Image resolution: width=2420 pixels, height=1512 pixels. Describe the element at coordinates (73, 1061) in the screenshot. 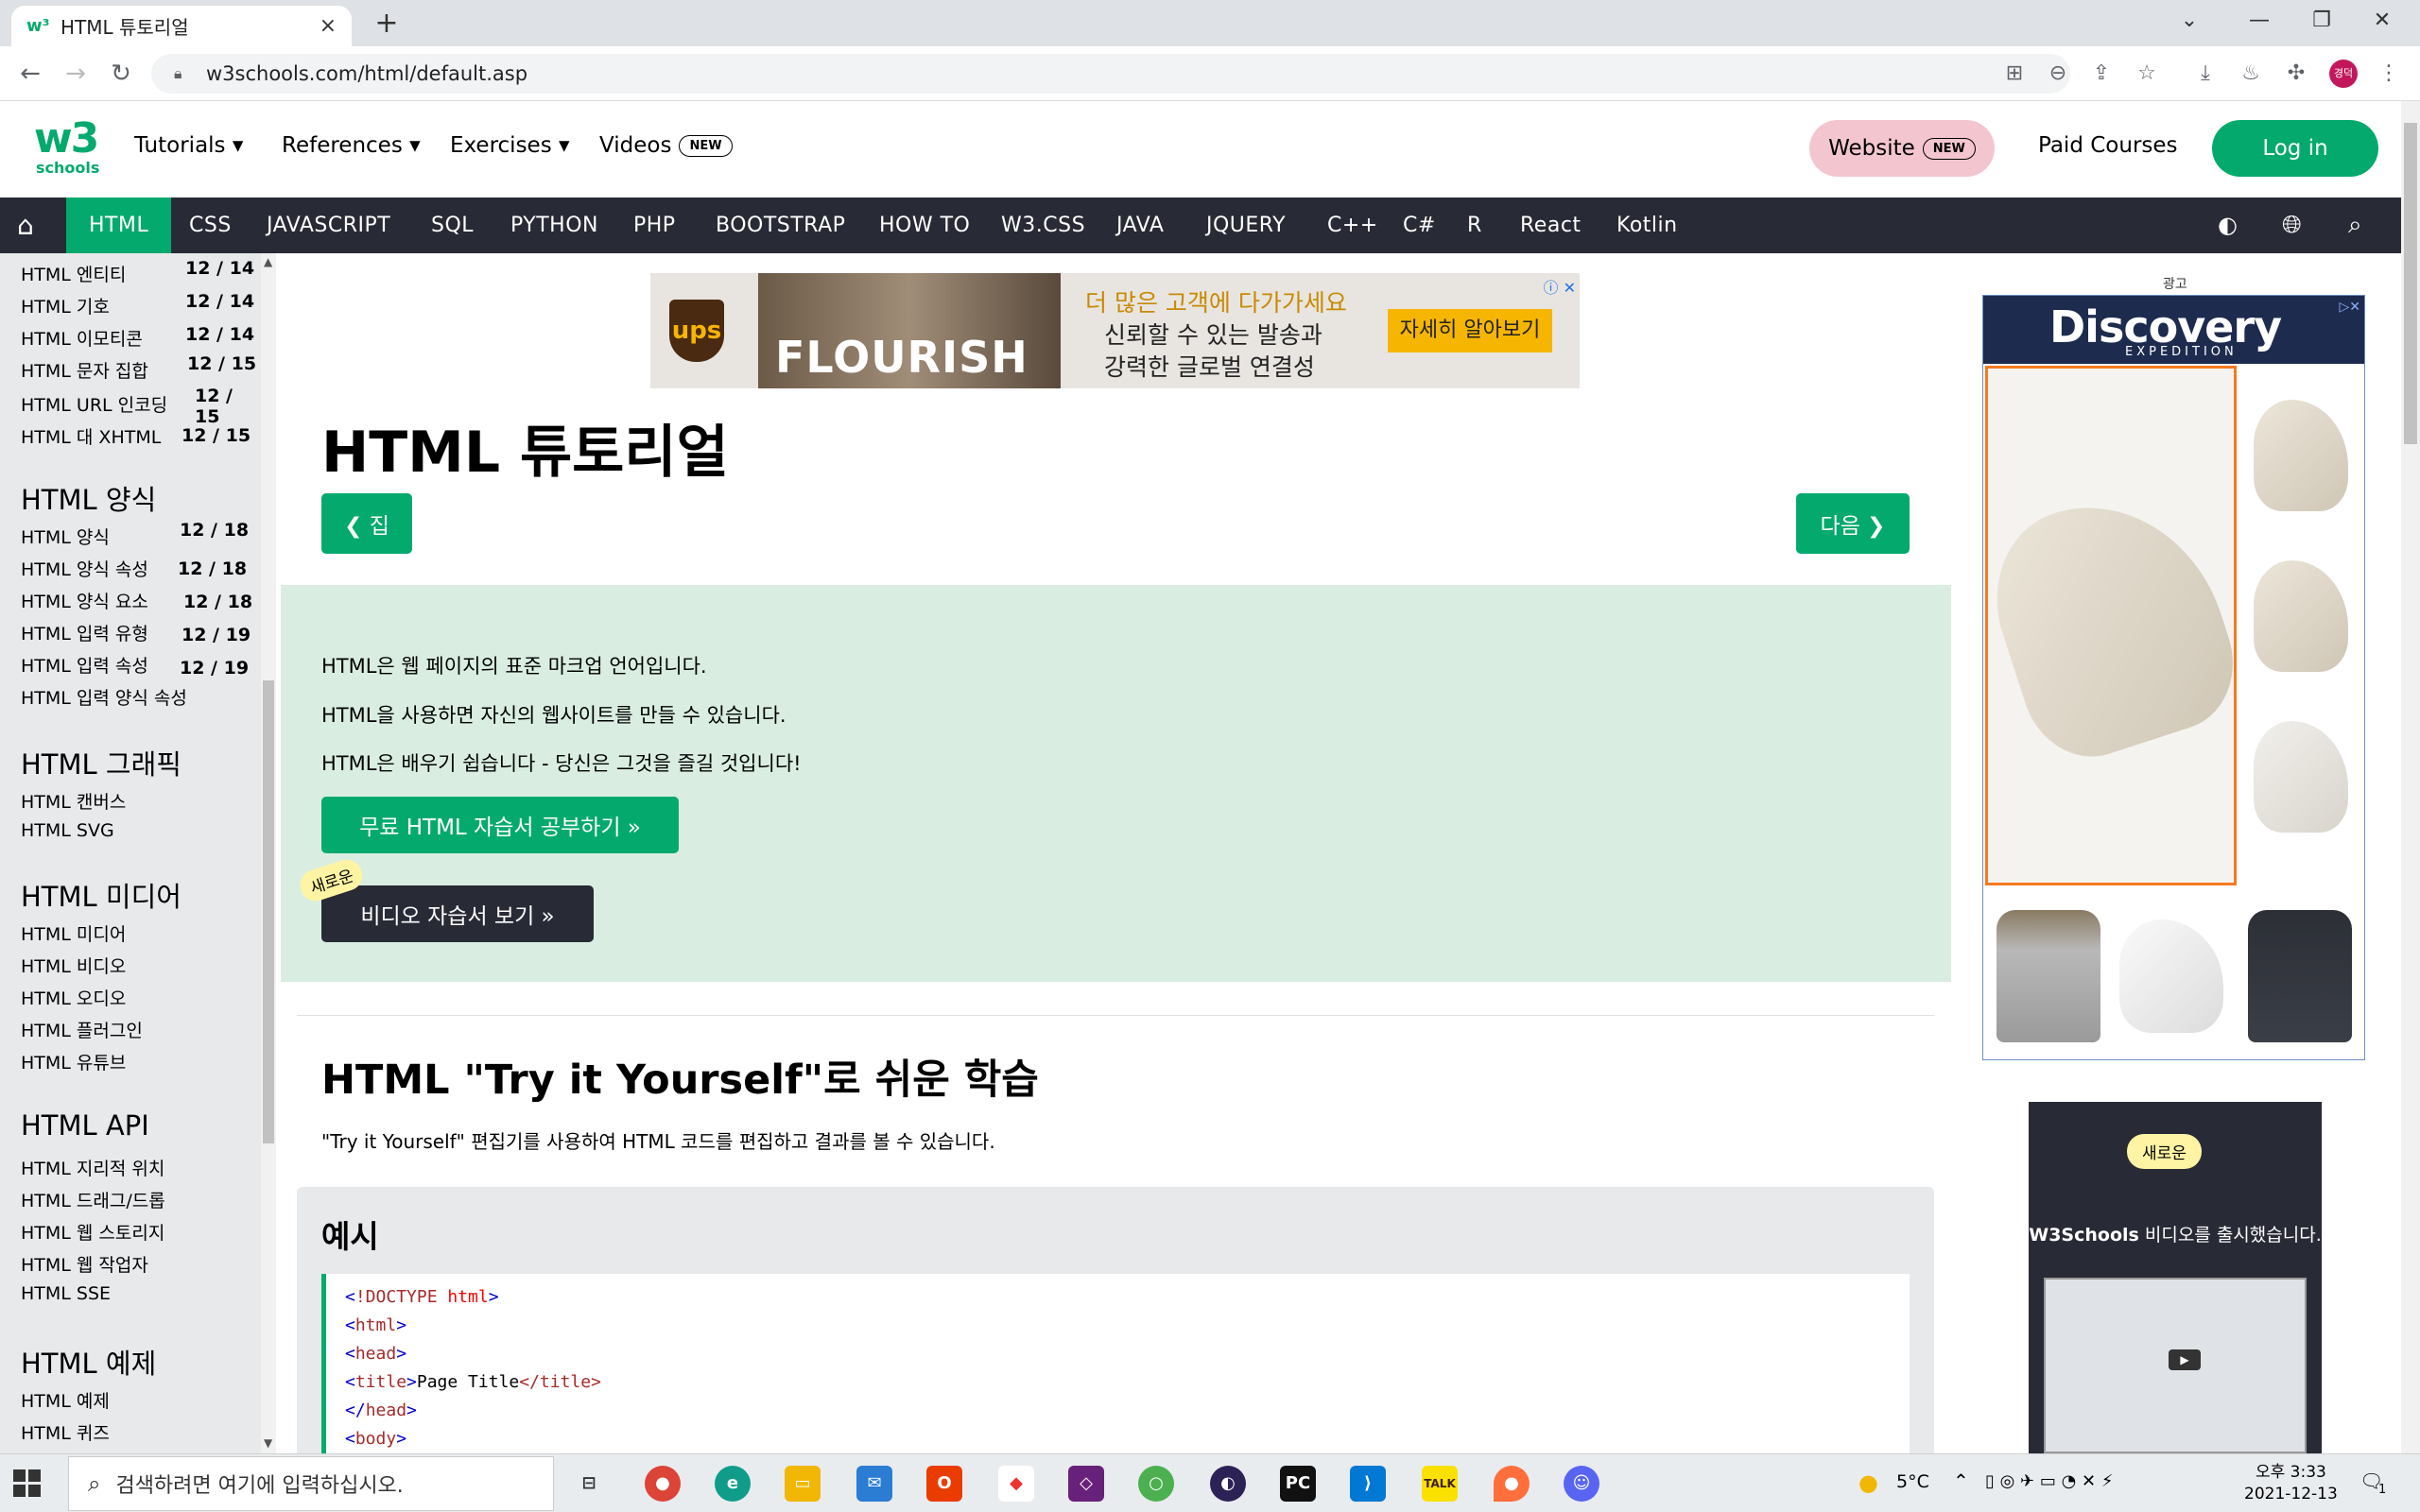

I see `sidebar-item: HTML 유튜브` at that location.